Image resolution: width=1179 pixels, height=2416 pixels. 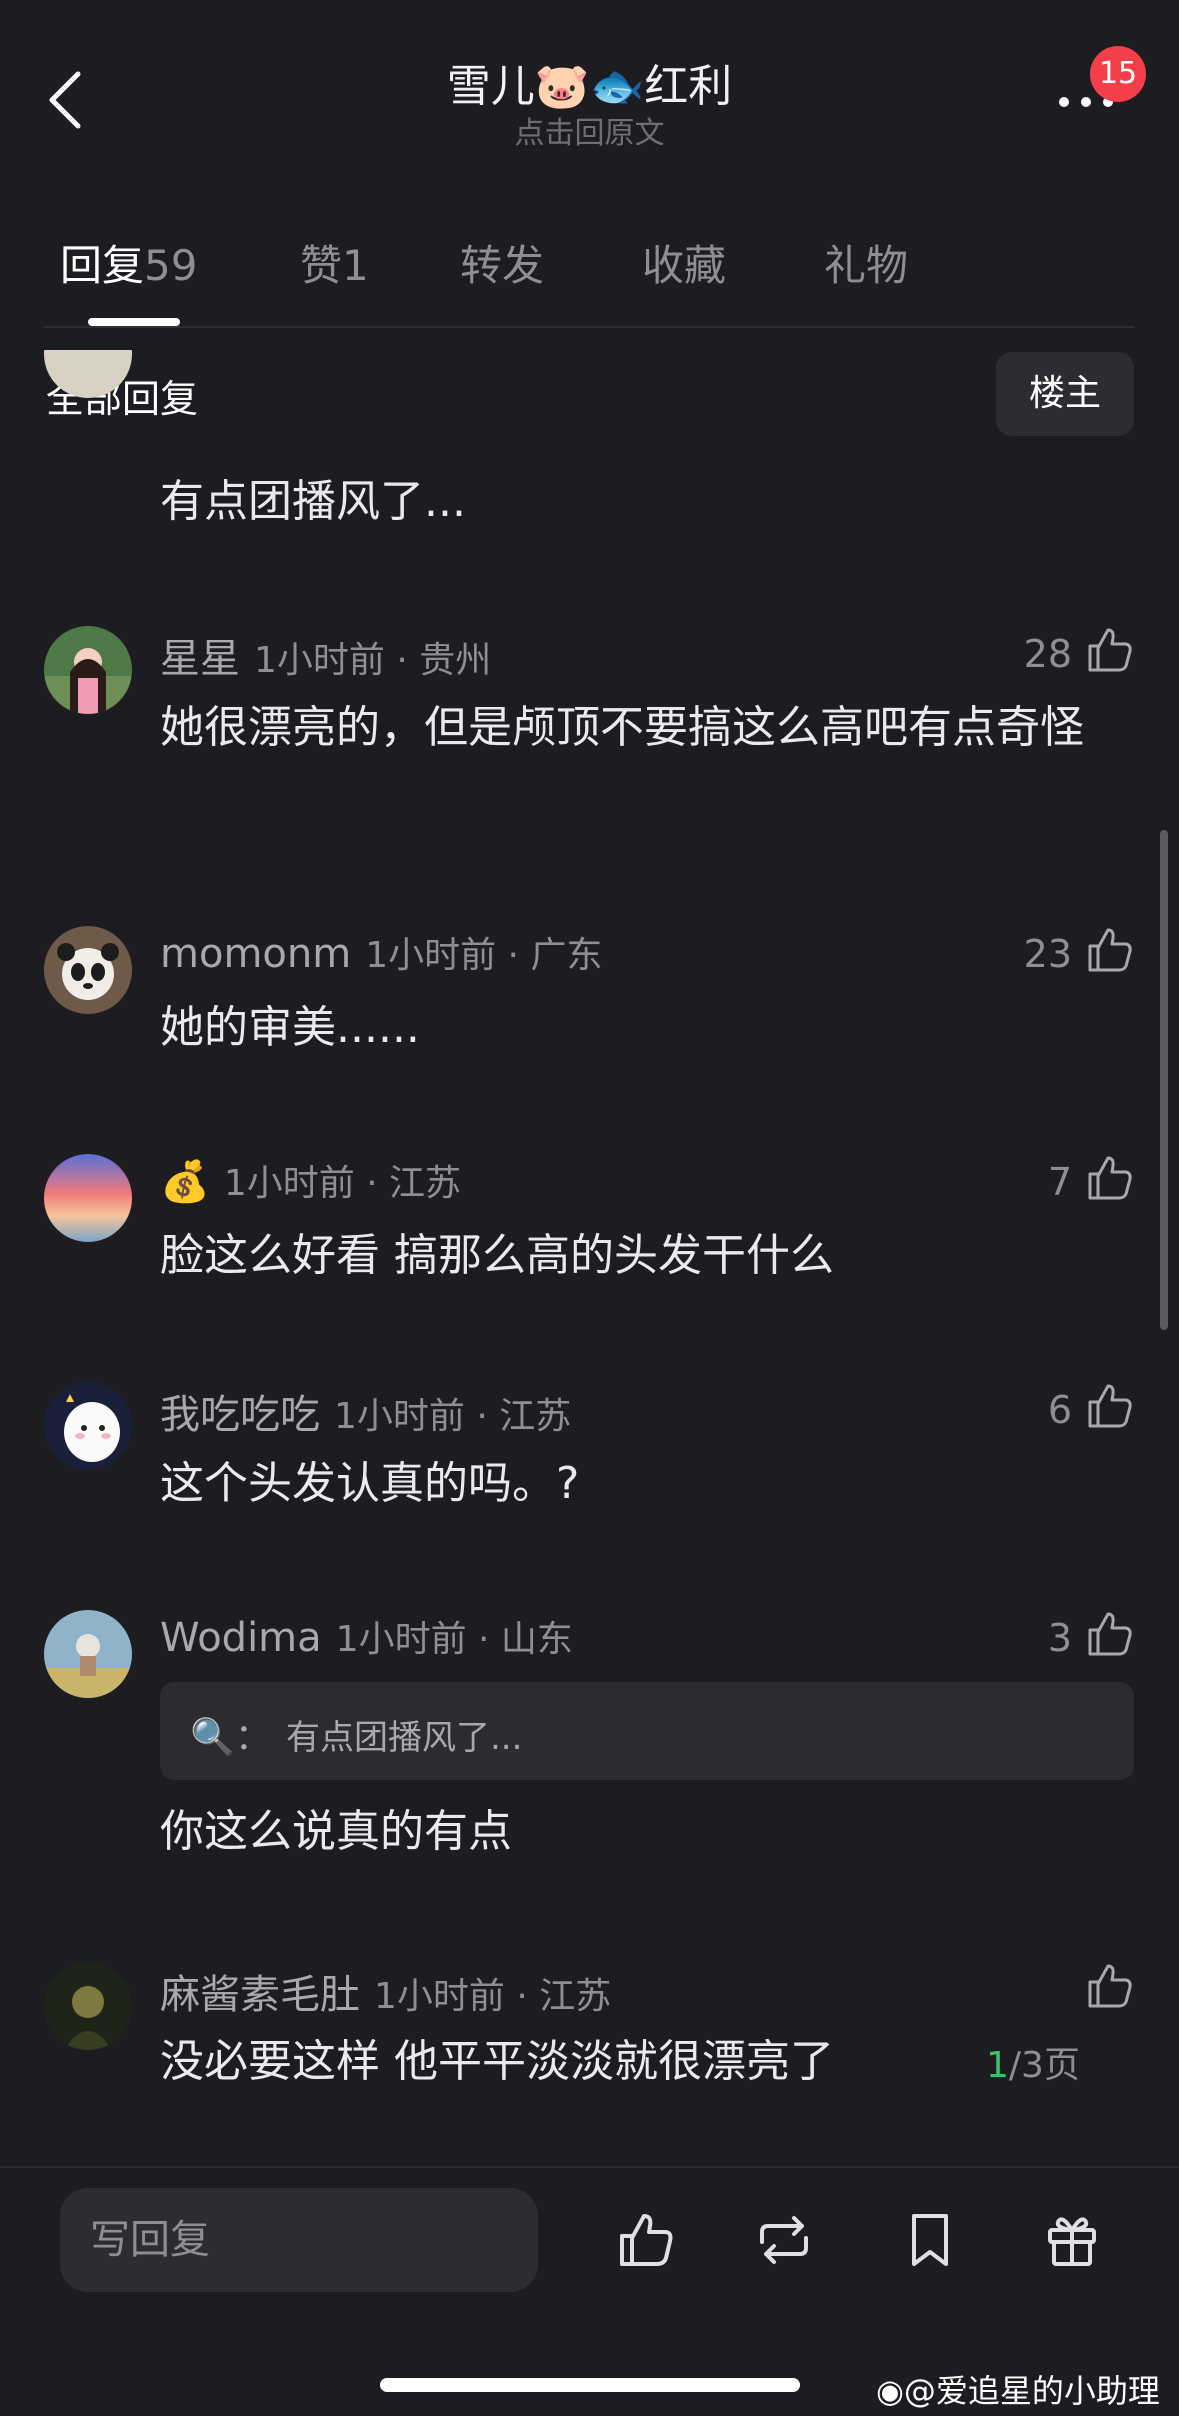 I want to click on comment-text: 这个头发认真的吗。?, so click(x=640, y=1484).